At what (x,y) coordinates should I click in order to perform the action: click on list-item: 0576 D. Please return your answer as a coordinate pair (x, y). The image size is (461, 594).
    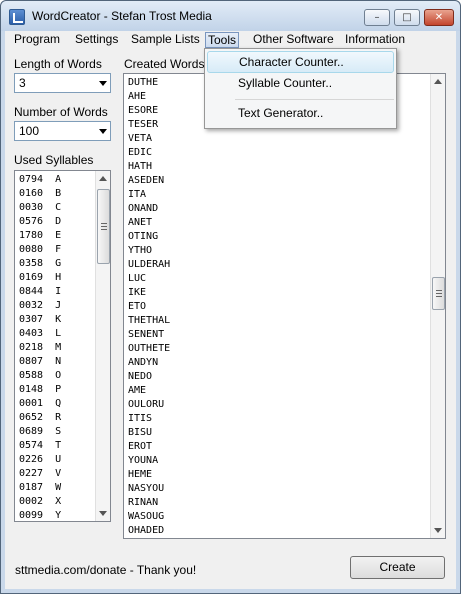
    Looking at the image, I should click on (40, 222).